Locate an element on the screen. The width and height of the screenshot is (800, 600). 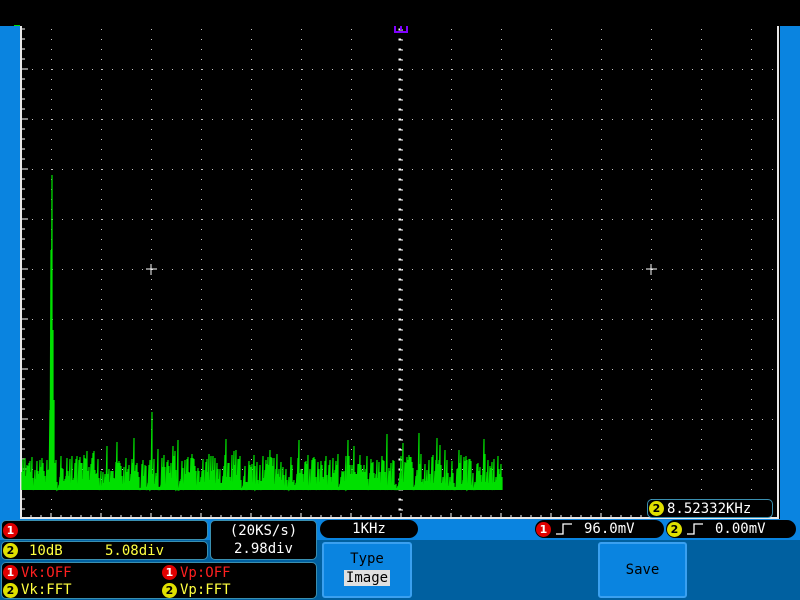
save-button: Save is located at coordinates (642, 570).